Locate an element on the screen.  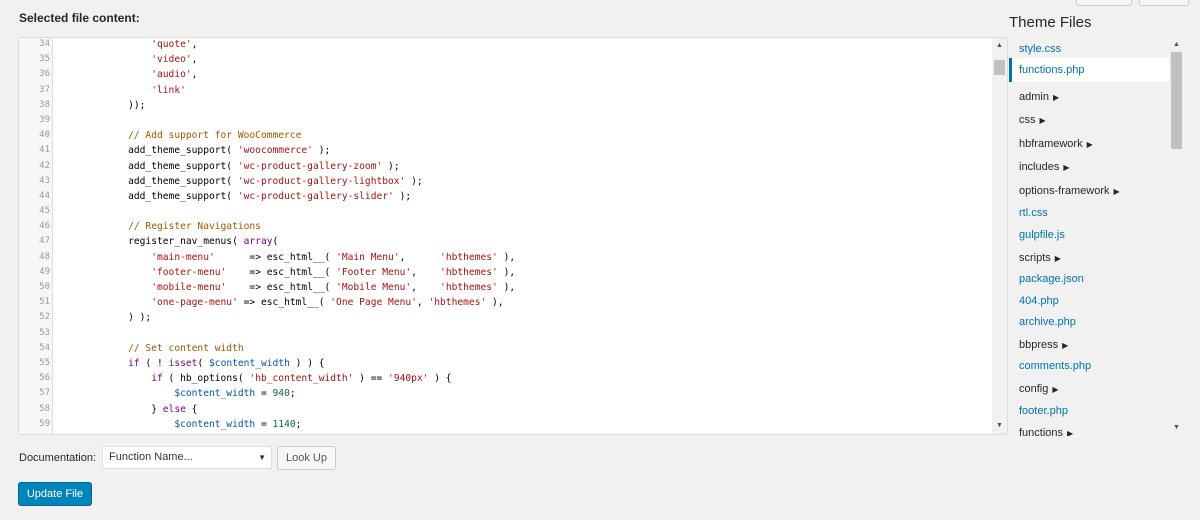
file-item-label: hbframework is located at coordinates (1051, 144).